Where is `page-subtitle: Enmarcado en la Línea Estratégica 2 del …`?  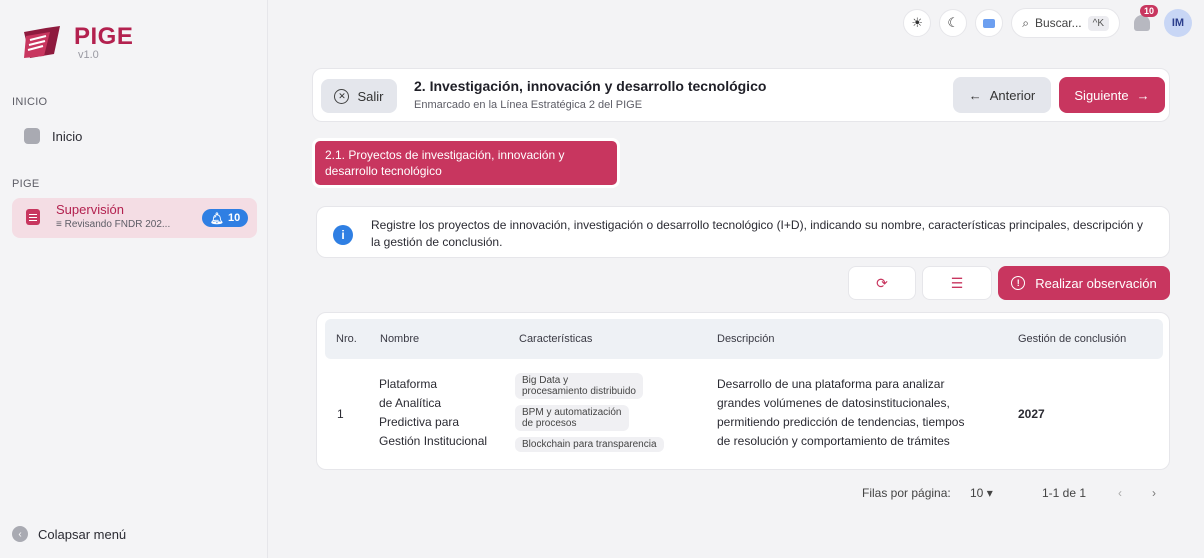 page-subtitle: Enmarcado en la Línea Estratégica 2 del … is located at coordinates (528, 105).